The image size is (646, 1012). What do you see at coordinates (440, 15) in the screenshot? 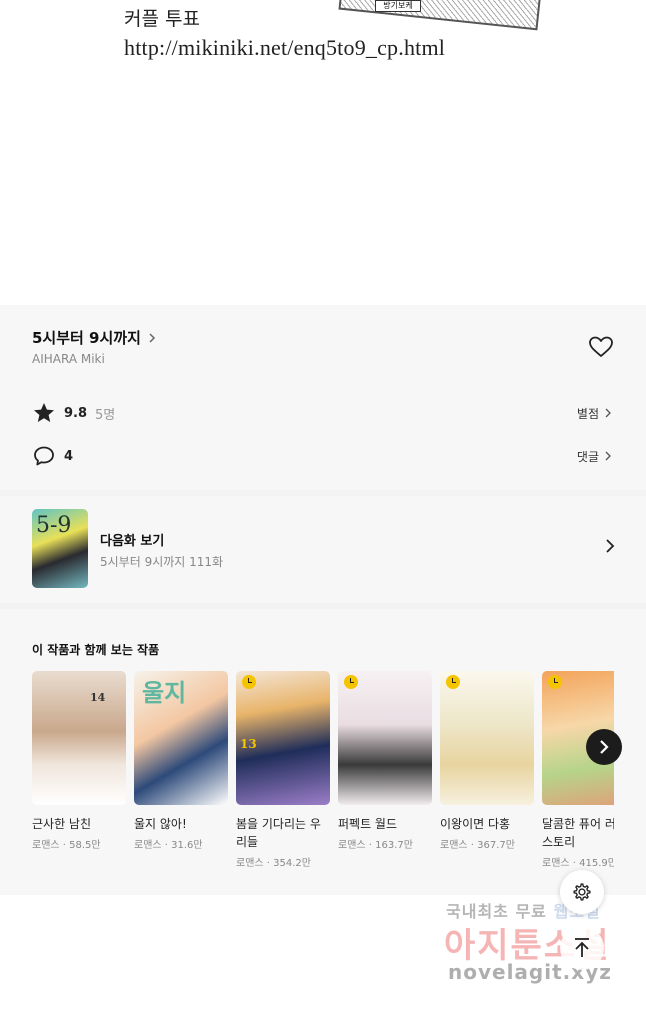
I see `sketch-box-illustration` at bounding box center [440, 15].